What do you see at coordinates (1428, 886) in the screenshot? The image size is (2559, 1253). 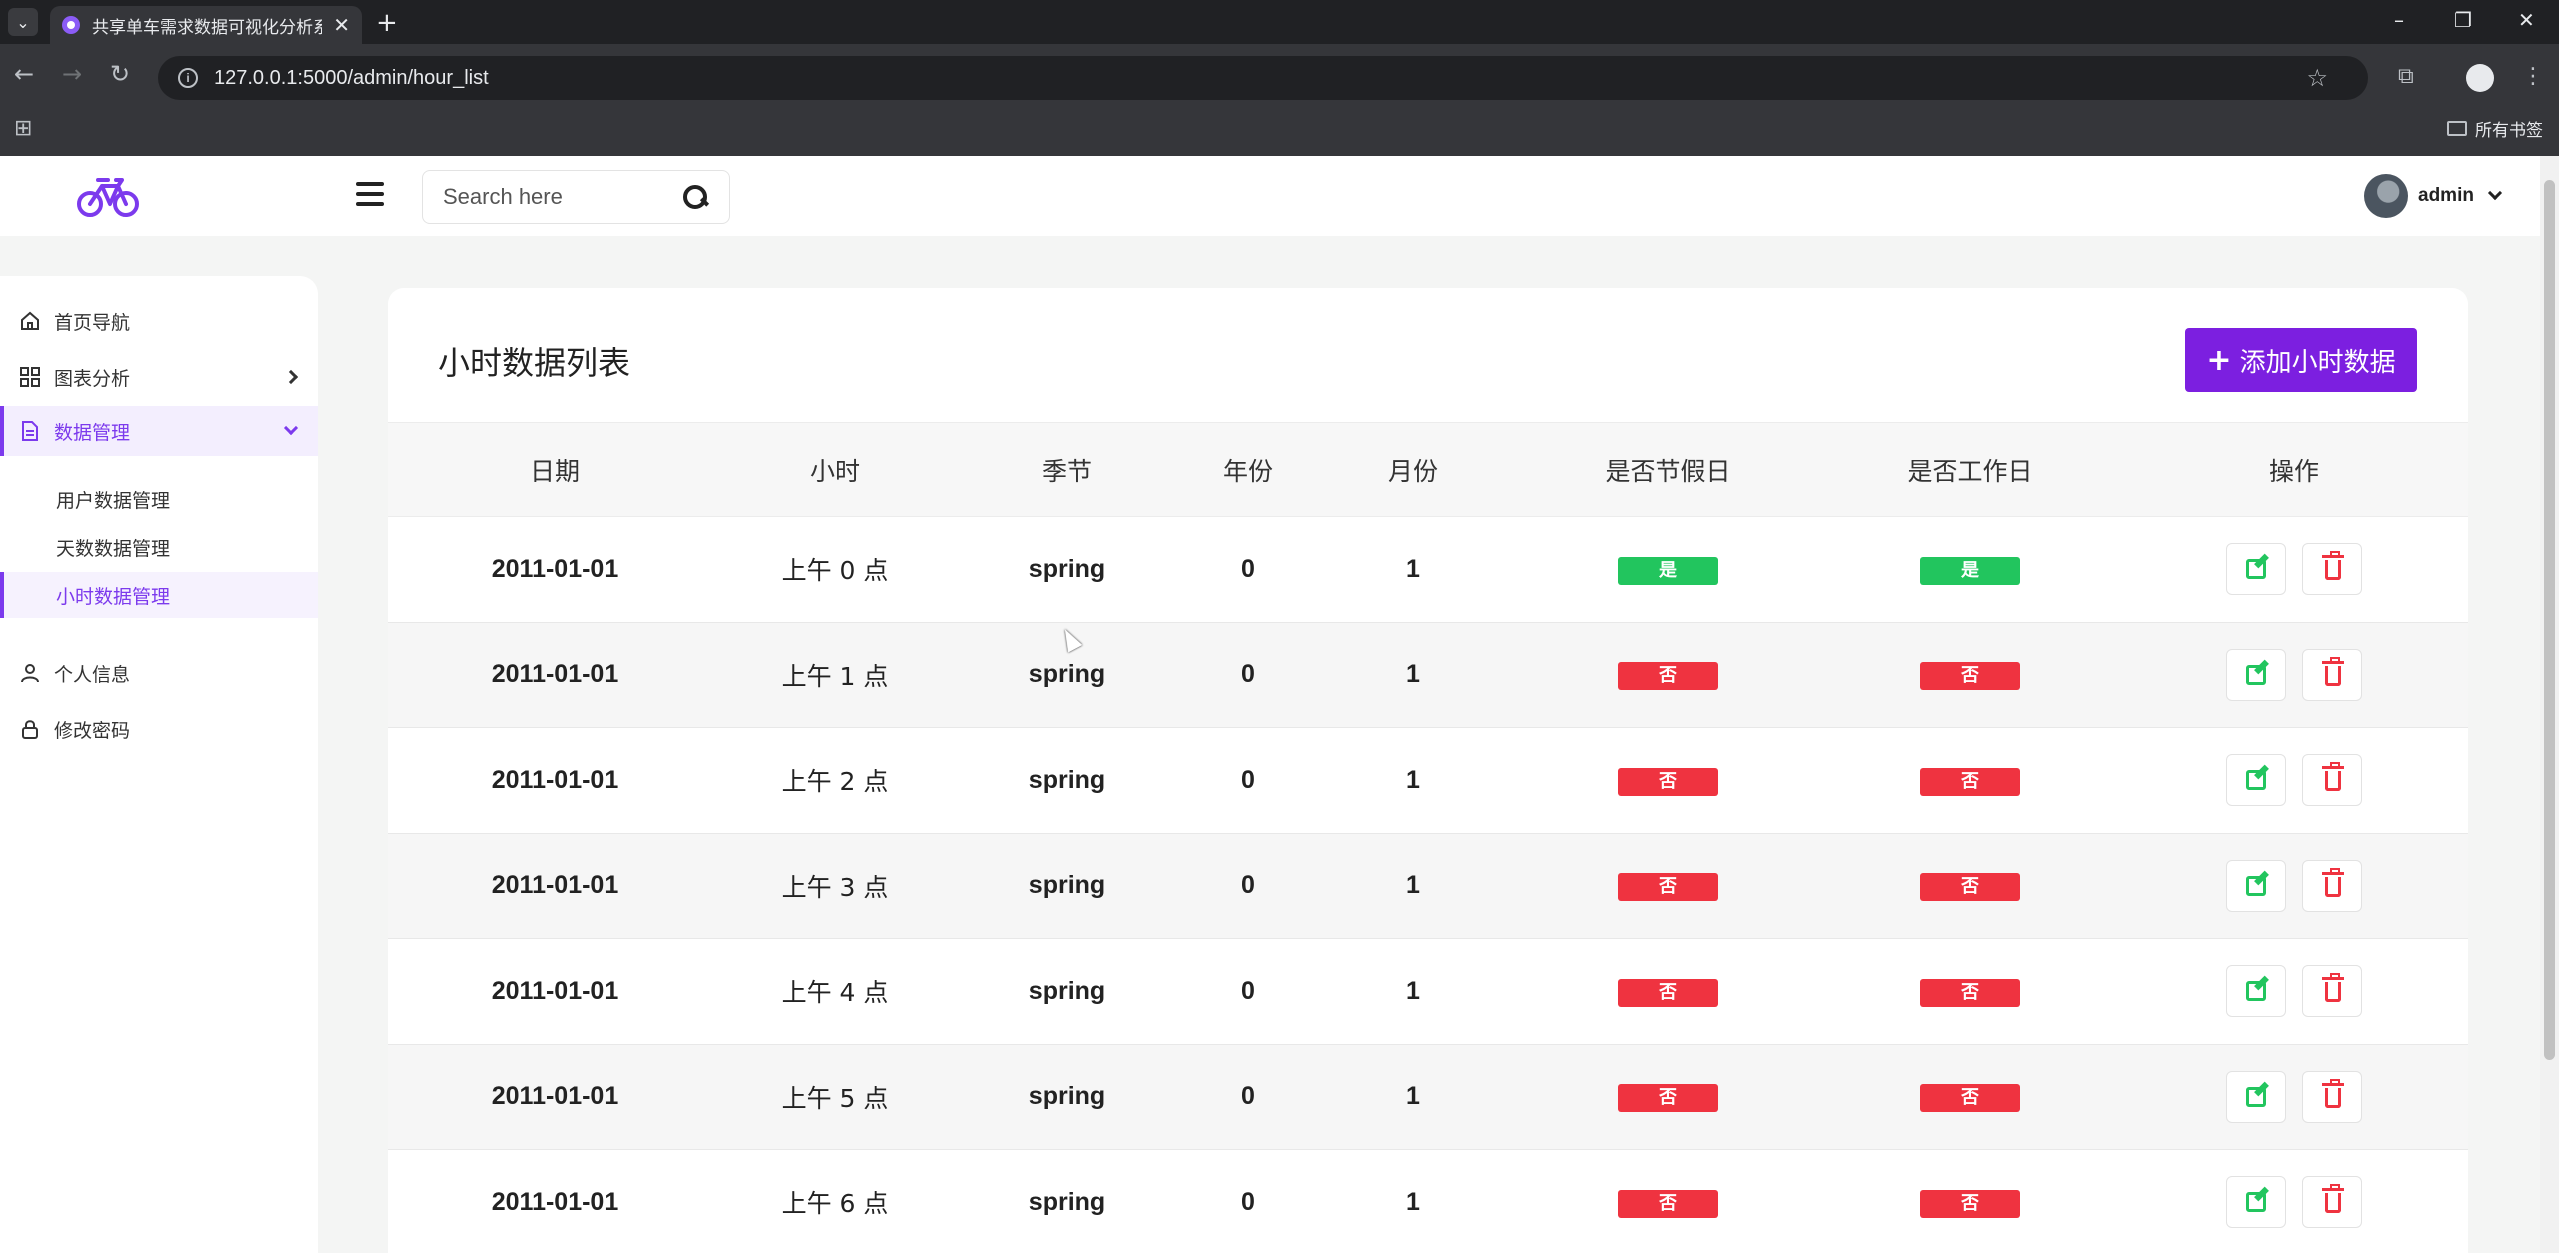 I see `table-row: 2011-01-01 上午 3 点 spring 0 1 否 否` at bounding box center [1428, 886].